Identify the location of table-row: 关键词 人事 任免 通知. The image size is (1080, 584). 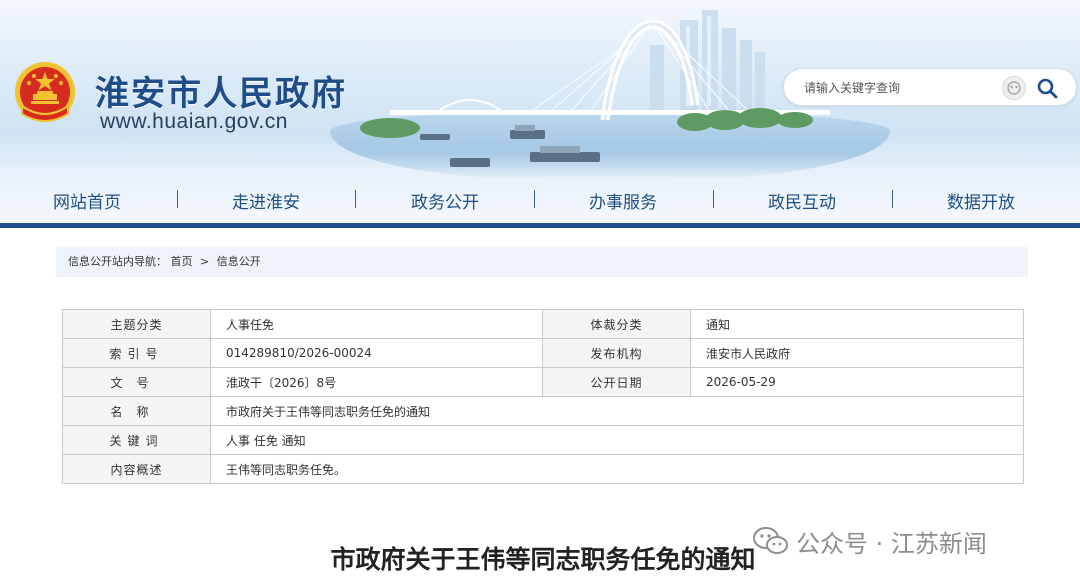
(543, 440).